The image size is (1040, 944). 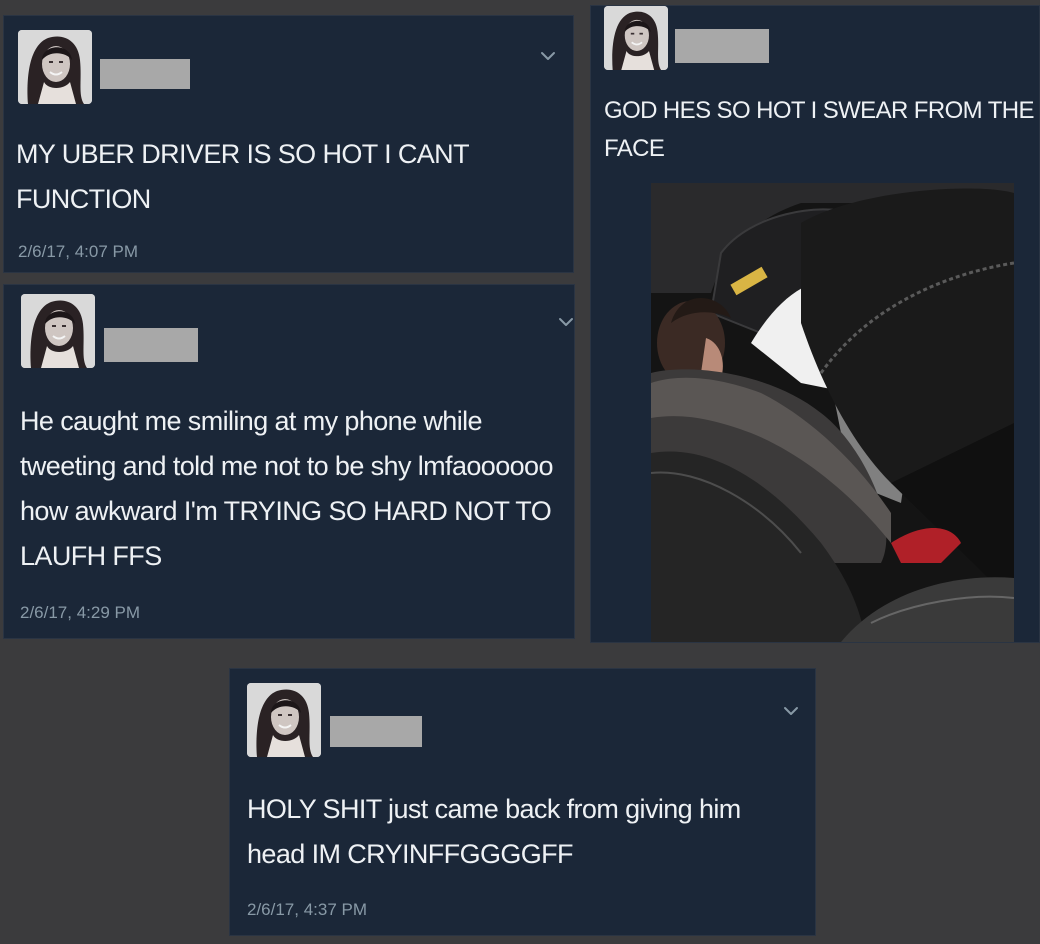 I want to click on tweet-text: GOD HES SO HOT I SWEAR FROM THE FACE, so click(x=819, y=129).